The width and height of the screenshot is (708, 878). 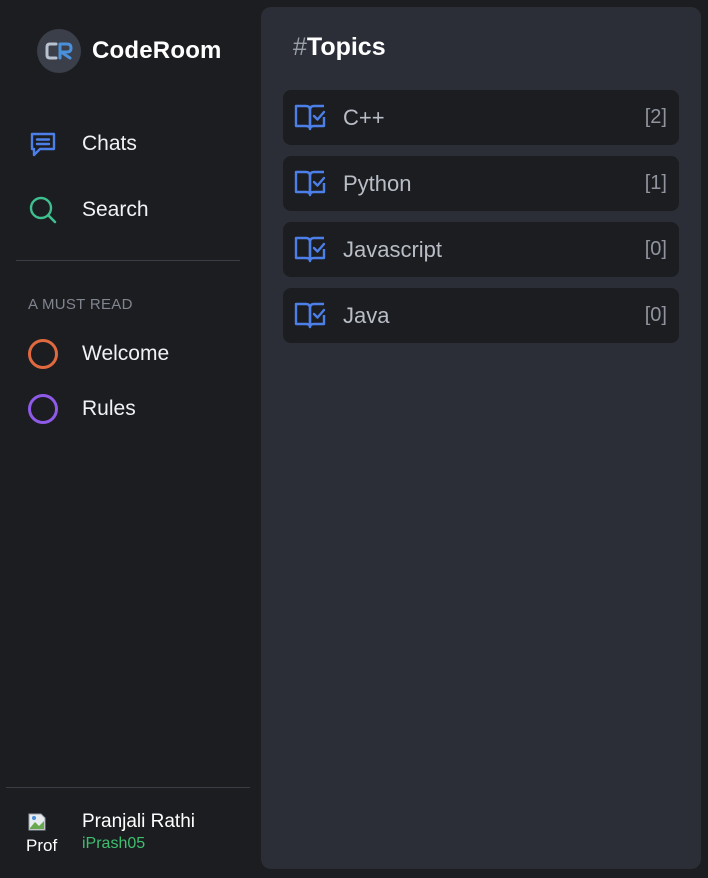 I want to click on nav-item-search: Search, so click(x=88, y=210).